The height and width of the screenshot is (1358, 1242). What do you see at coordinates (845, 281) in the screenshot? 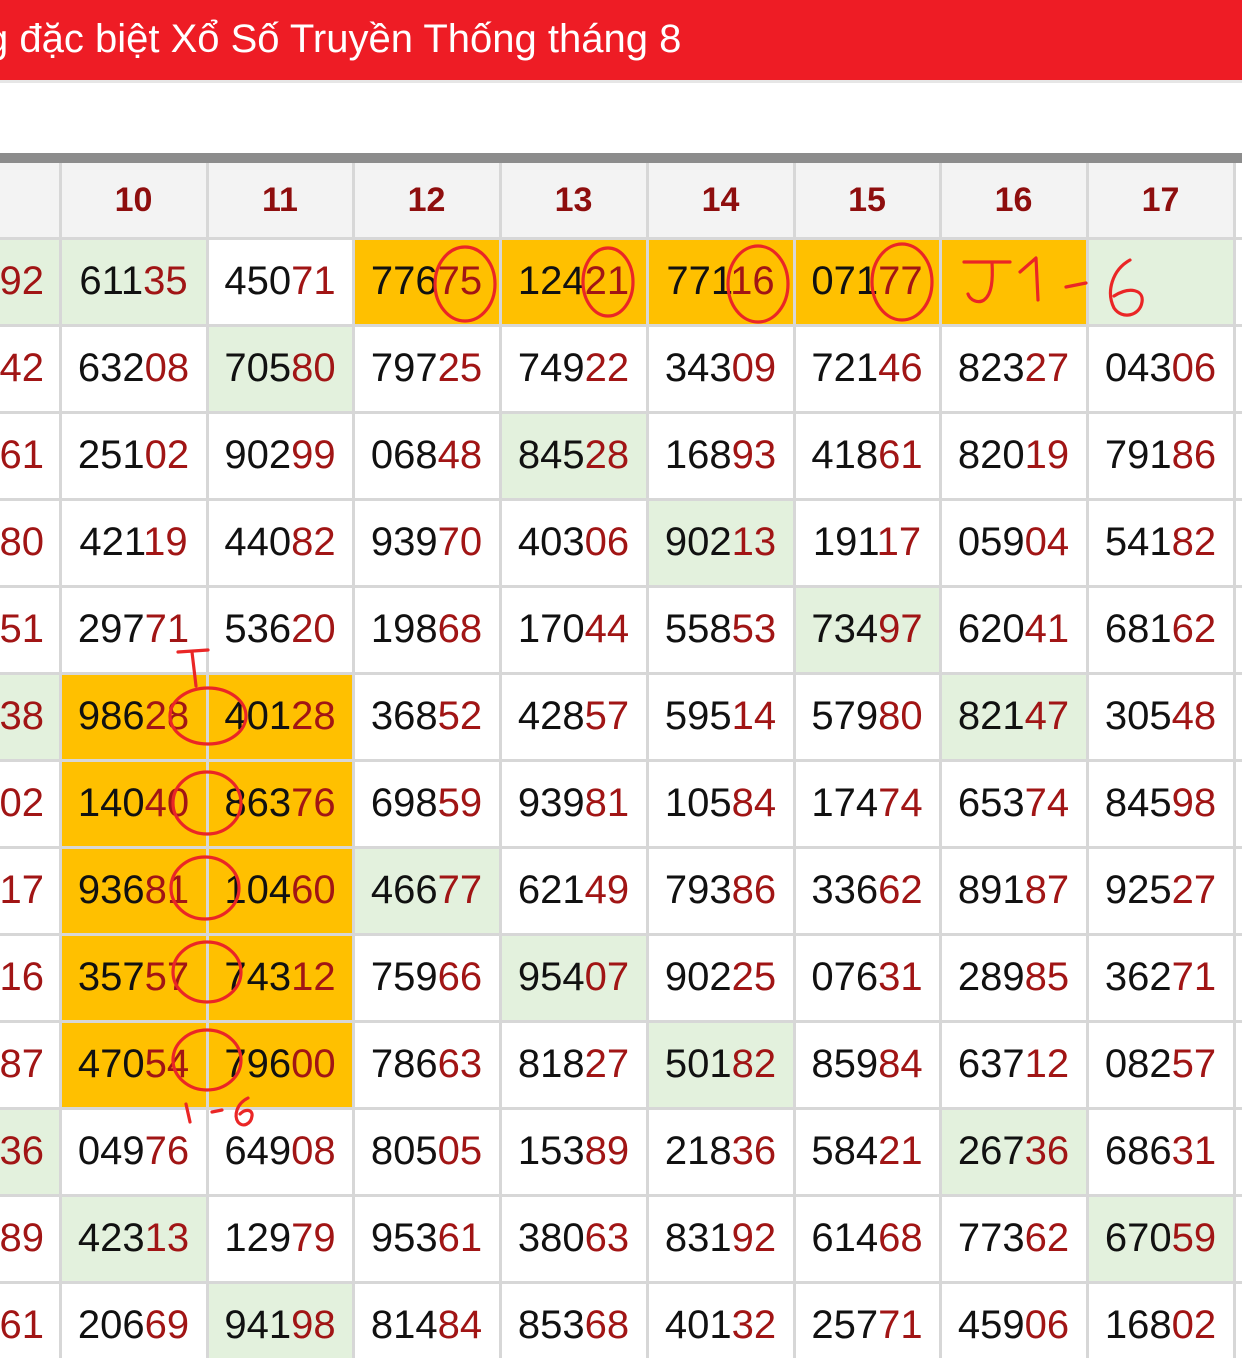
I see `number-prefix: 071` at bounding box center [845, 281].